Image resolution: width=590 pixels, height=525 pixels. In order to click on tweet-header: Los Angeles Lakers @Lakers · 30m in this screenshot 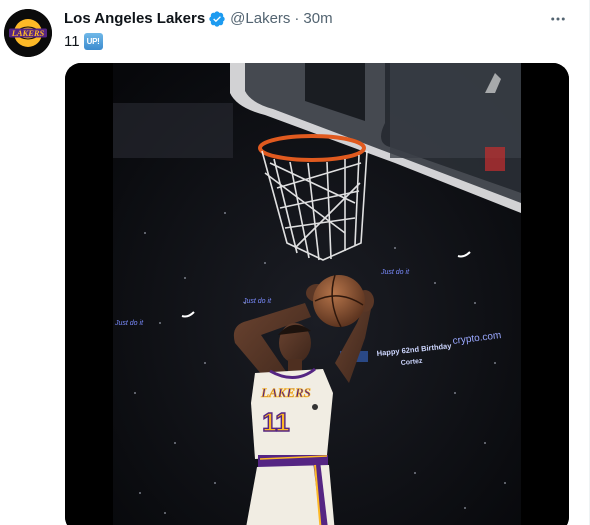, I will do `click(316, 19)`.